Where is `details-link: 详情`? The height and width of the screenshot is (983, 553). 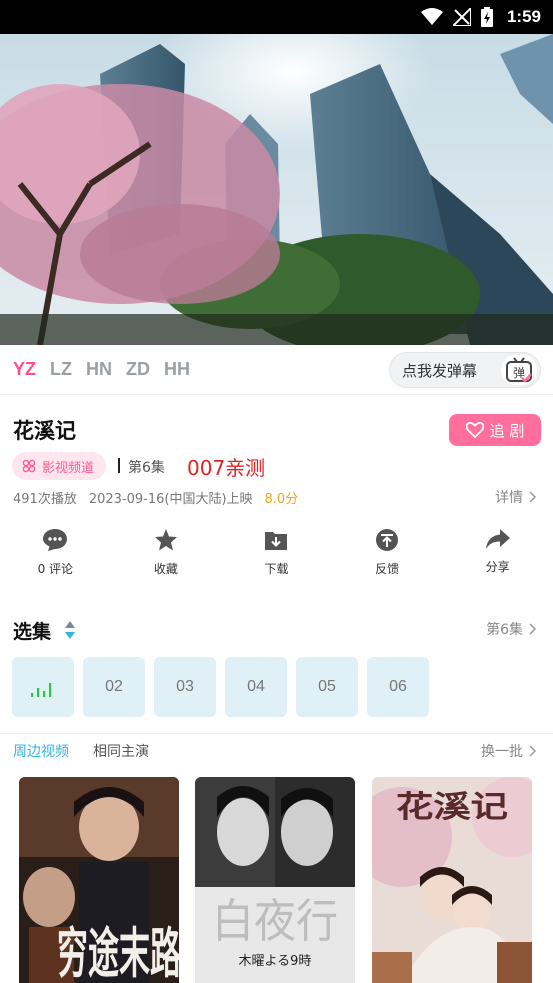 details-link: 详情 is located at coordinates (516, 497).